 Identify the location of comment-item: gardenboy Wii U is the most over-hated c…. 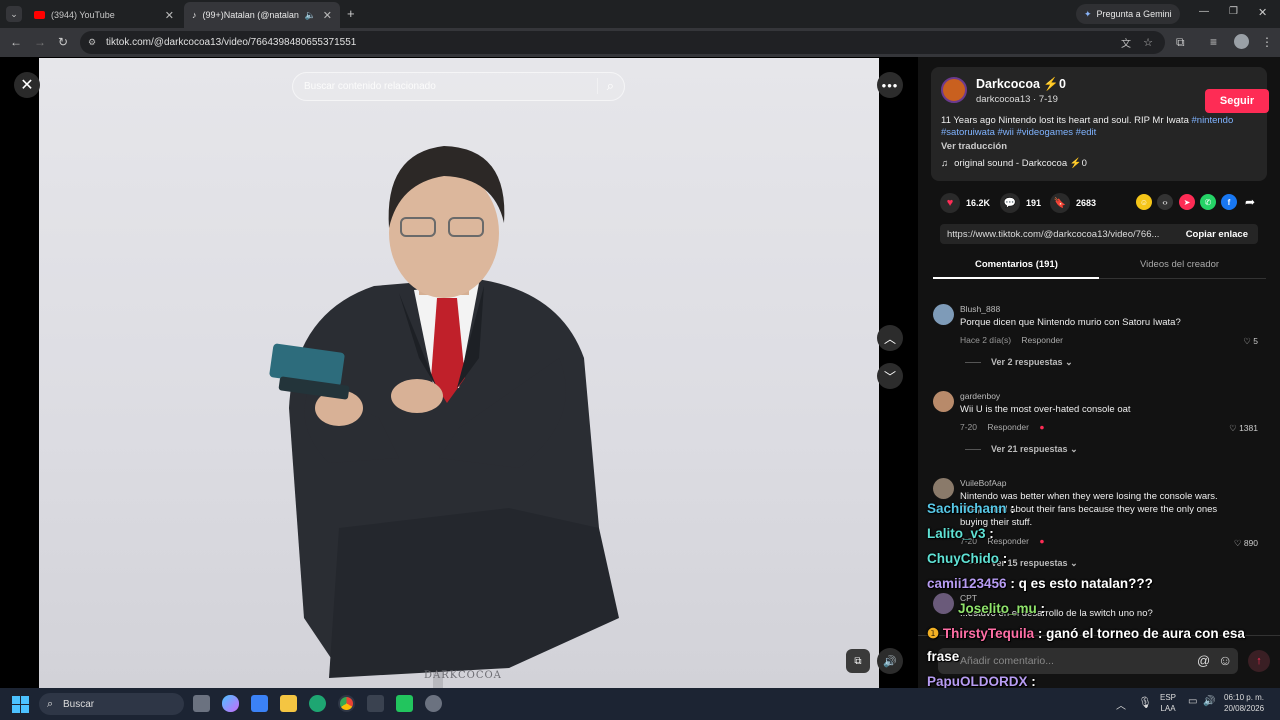
(1103, 431).